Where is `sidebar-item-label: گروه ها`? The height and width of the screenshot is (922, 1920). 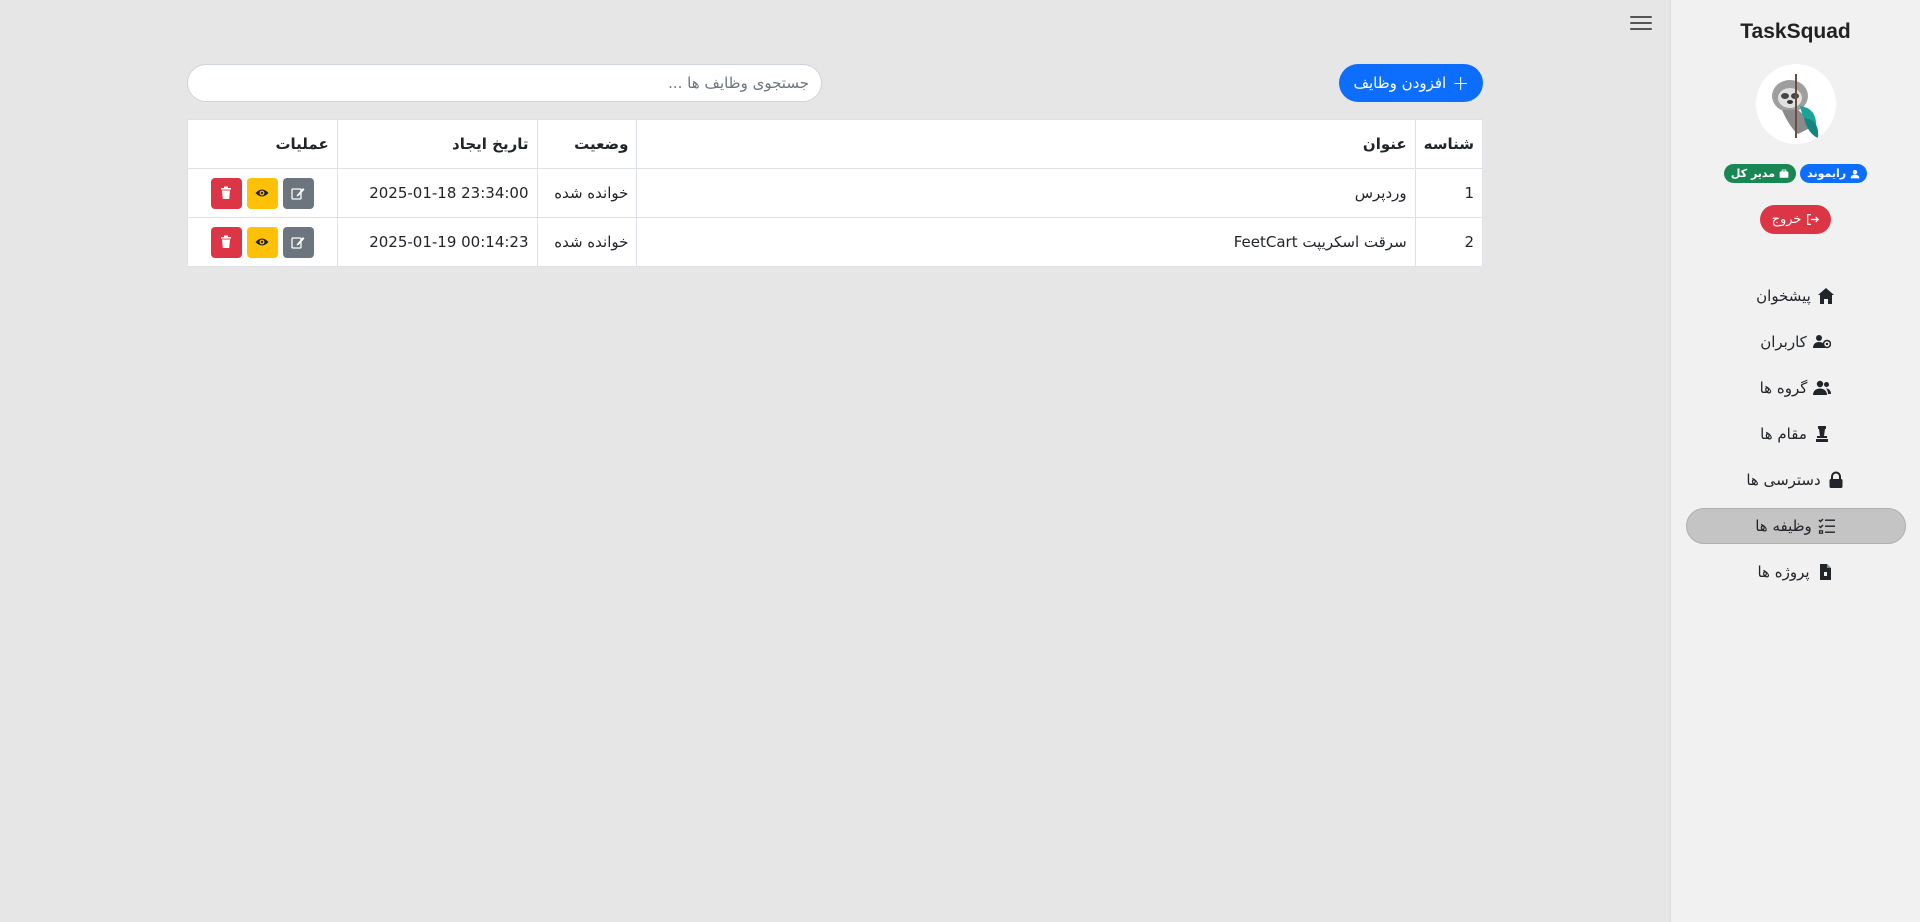 sidebar-item-label: گروه ها is located at coordinates (1783, 388).